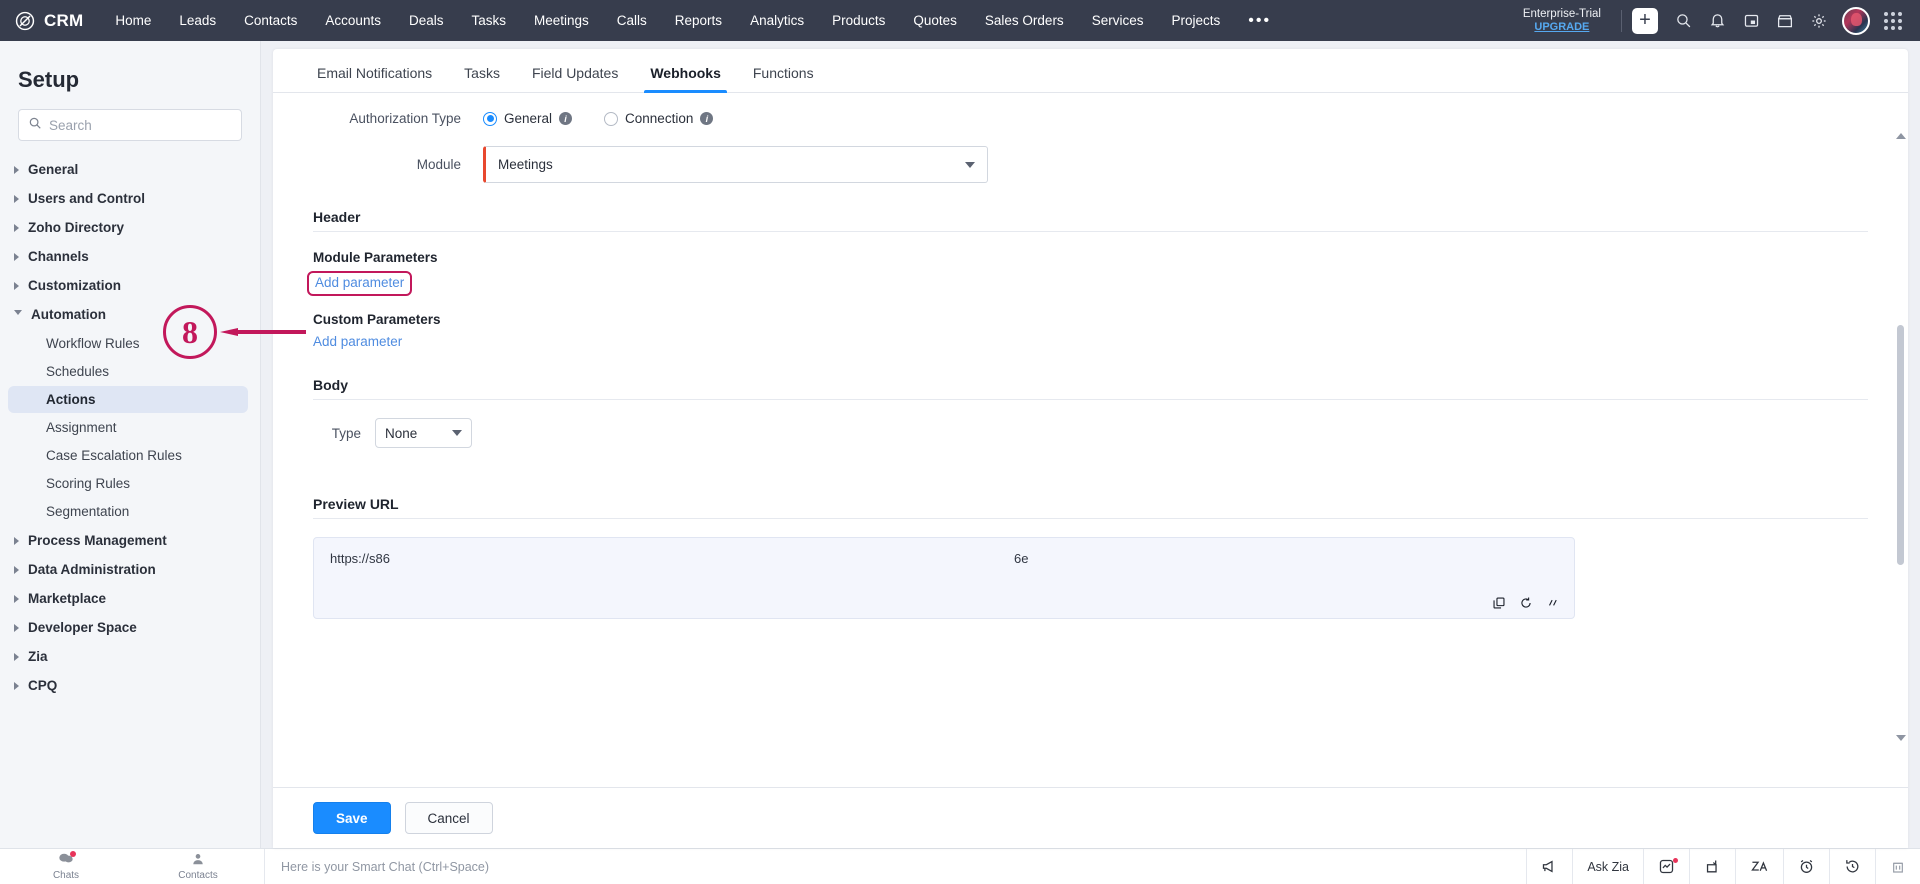  I want to click on nav-item-tasks: Tasks, so click(488, 20).